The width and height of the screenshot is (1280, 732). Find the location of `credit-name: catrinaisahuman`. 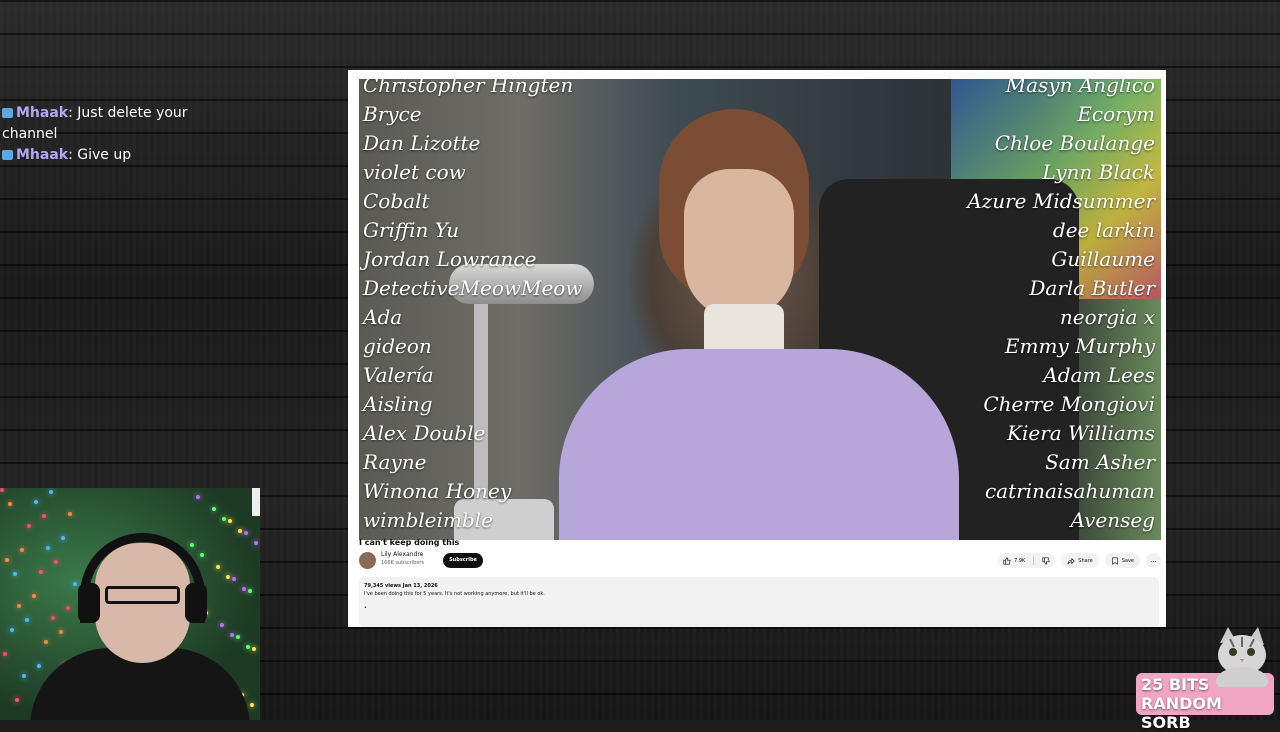

credit-name: catrinaisahuman is located at coordinates (1069, 491).